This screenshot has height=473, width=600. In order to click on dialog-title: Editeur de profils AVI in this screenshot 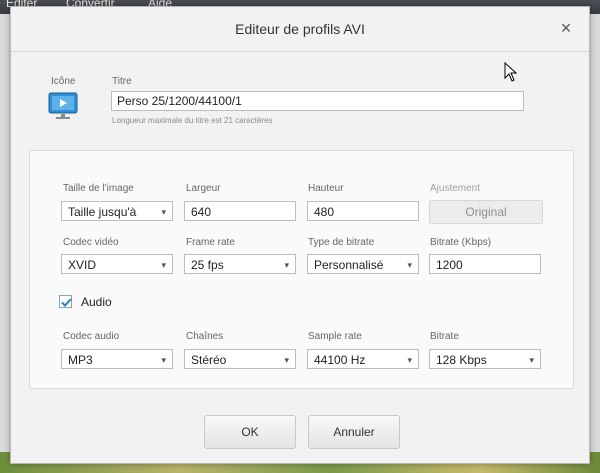, I will do `click(300, 29)`.